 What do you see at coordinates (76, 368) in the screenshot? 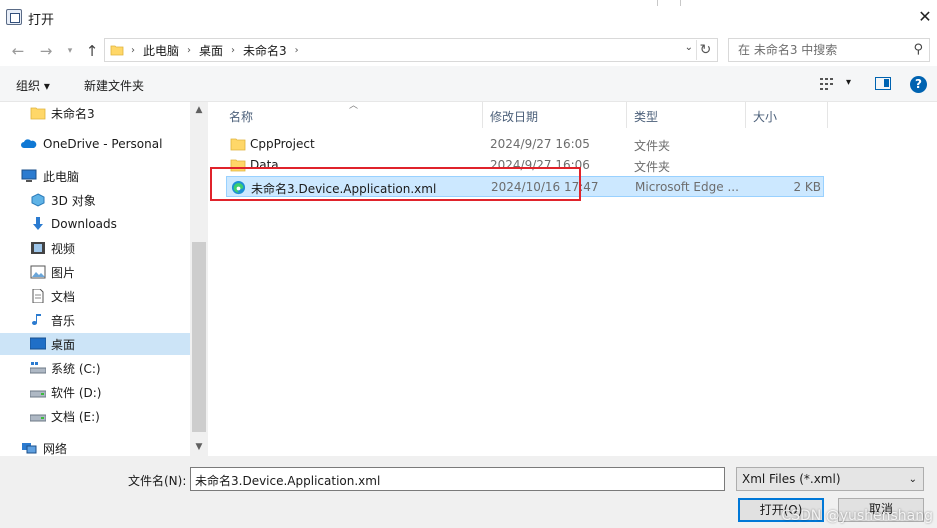
I see `nav-item-label: 系统 (C:)` at bounding box center [76, 368].